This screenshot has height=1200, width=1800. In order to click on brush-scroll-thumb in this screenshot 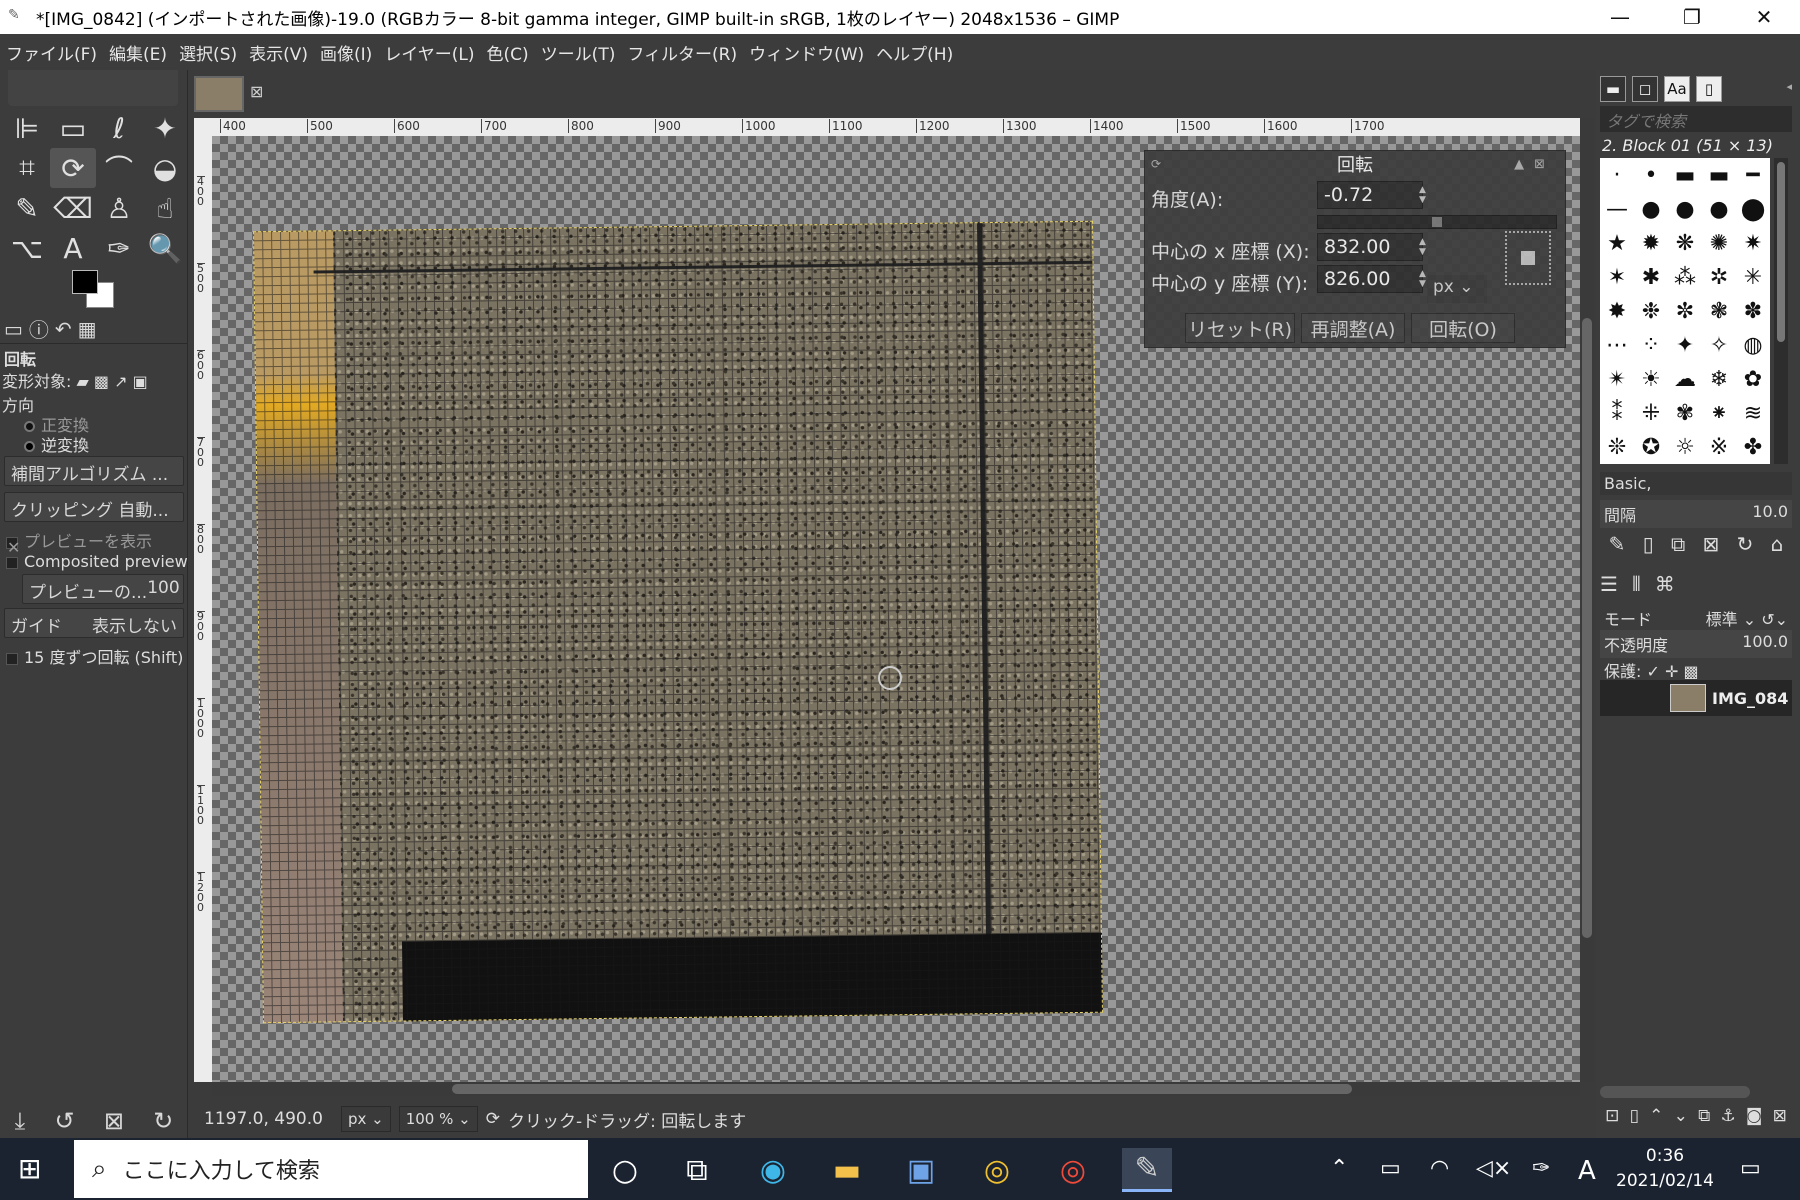, I will do `click(1781, 252)`.